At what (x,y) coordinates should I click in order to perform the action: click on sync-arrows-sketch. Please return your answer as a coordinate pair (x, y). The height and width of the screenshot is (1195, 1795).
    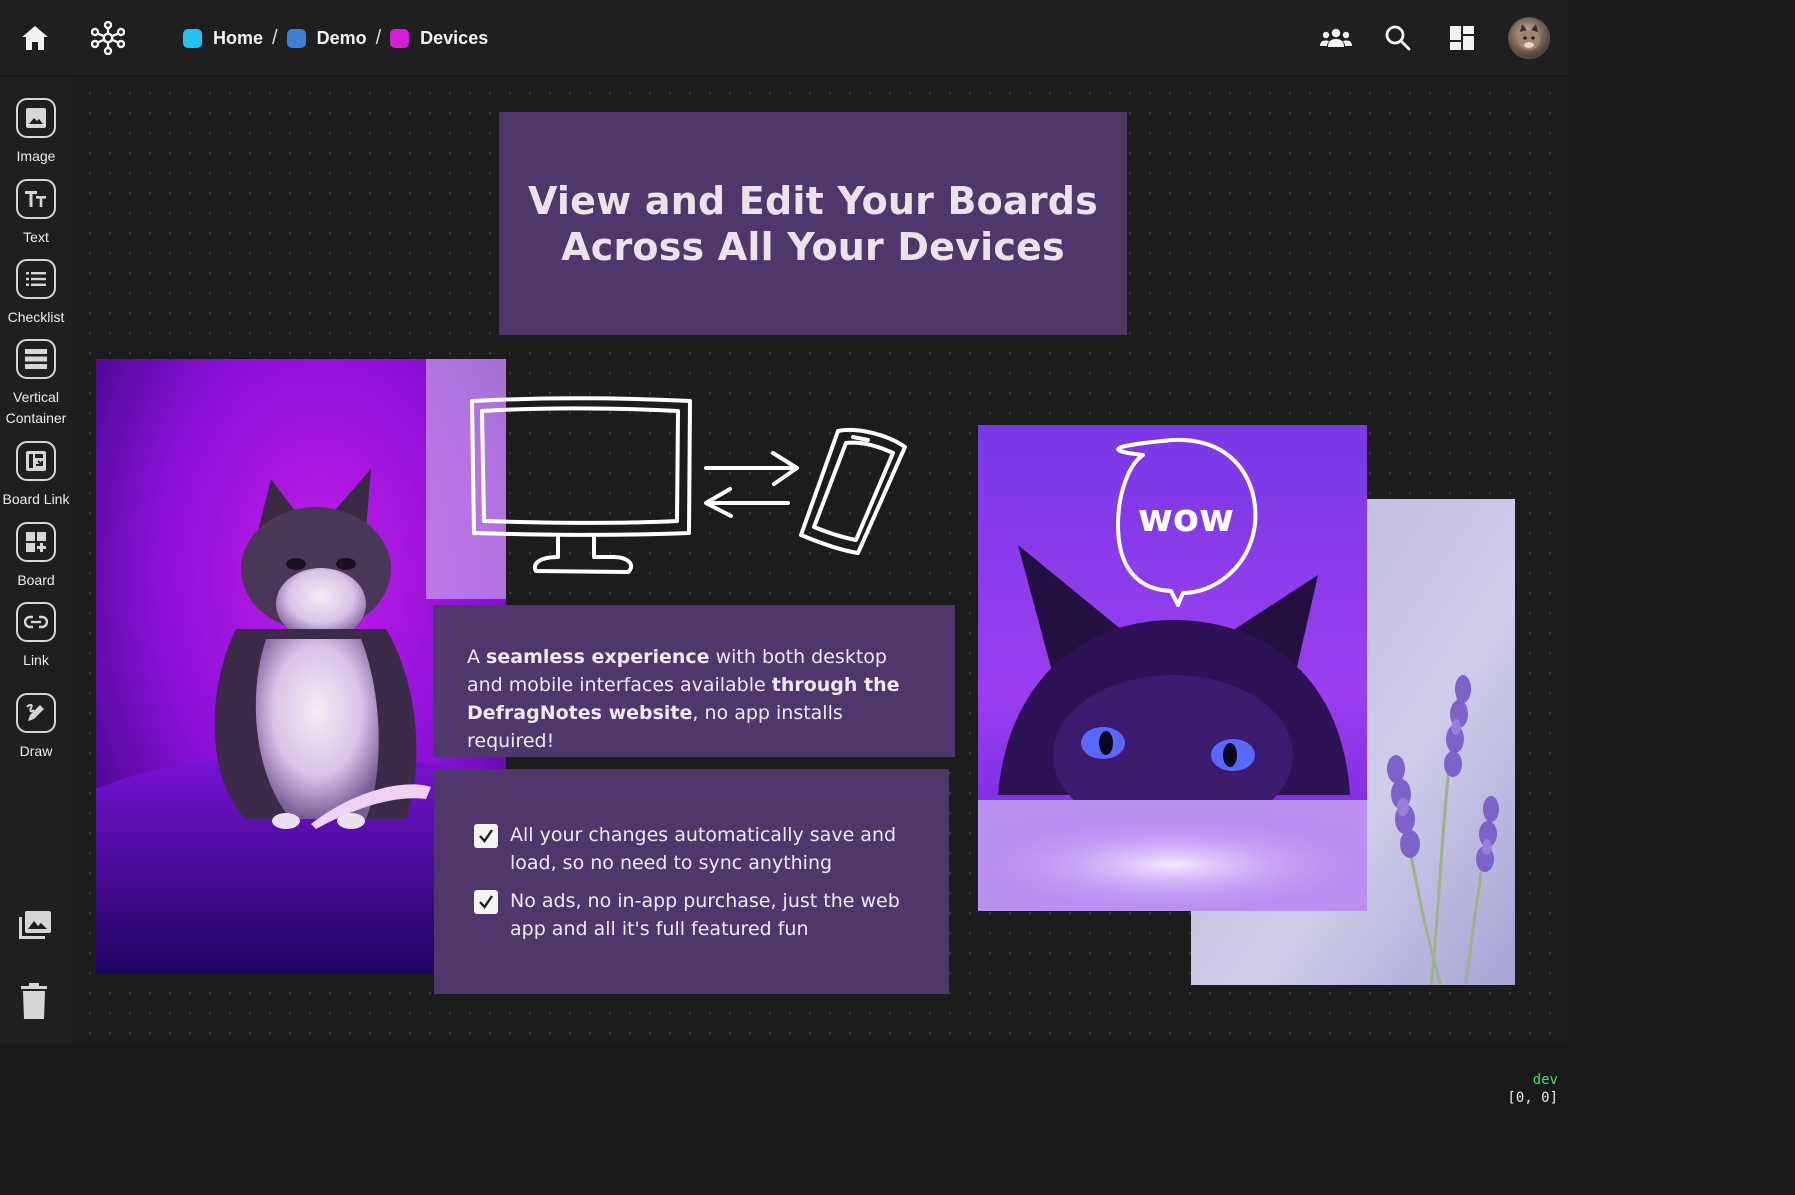
    Looking at the image, I should click on (751, 484).